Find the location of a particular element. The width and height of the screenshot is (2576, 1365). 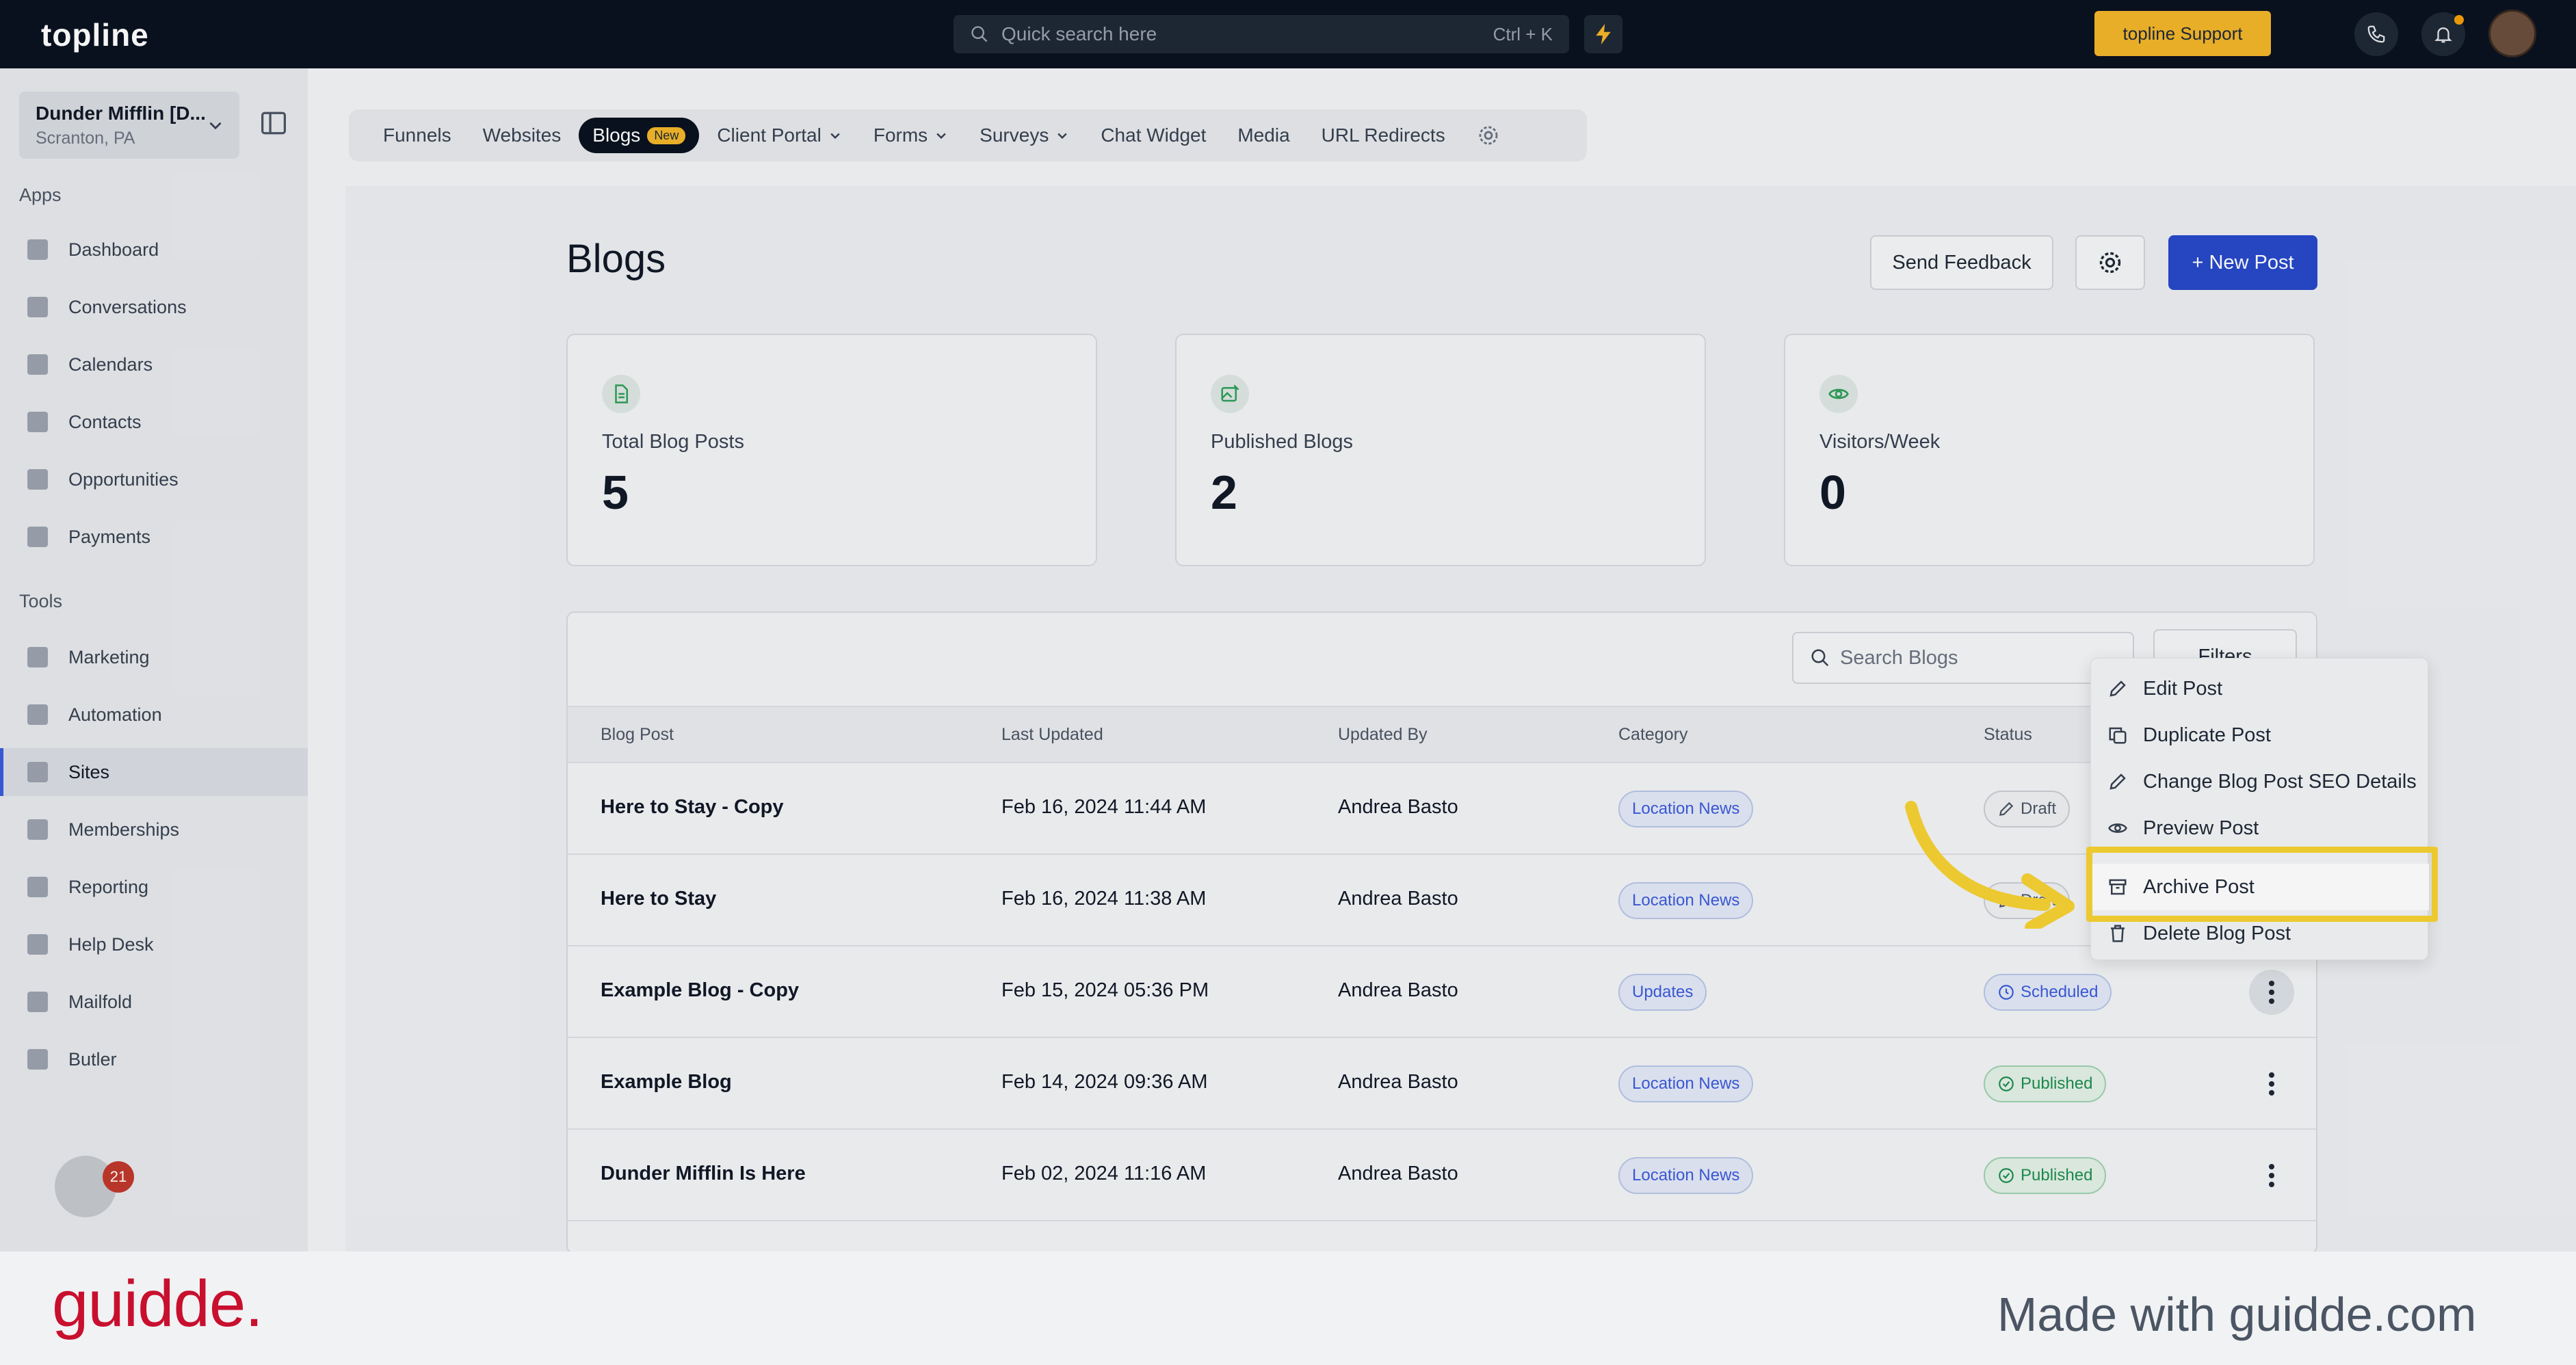

gears-icon is located at coordinates (37, 714).